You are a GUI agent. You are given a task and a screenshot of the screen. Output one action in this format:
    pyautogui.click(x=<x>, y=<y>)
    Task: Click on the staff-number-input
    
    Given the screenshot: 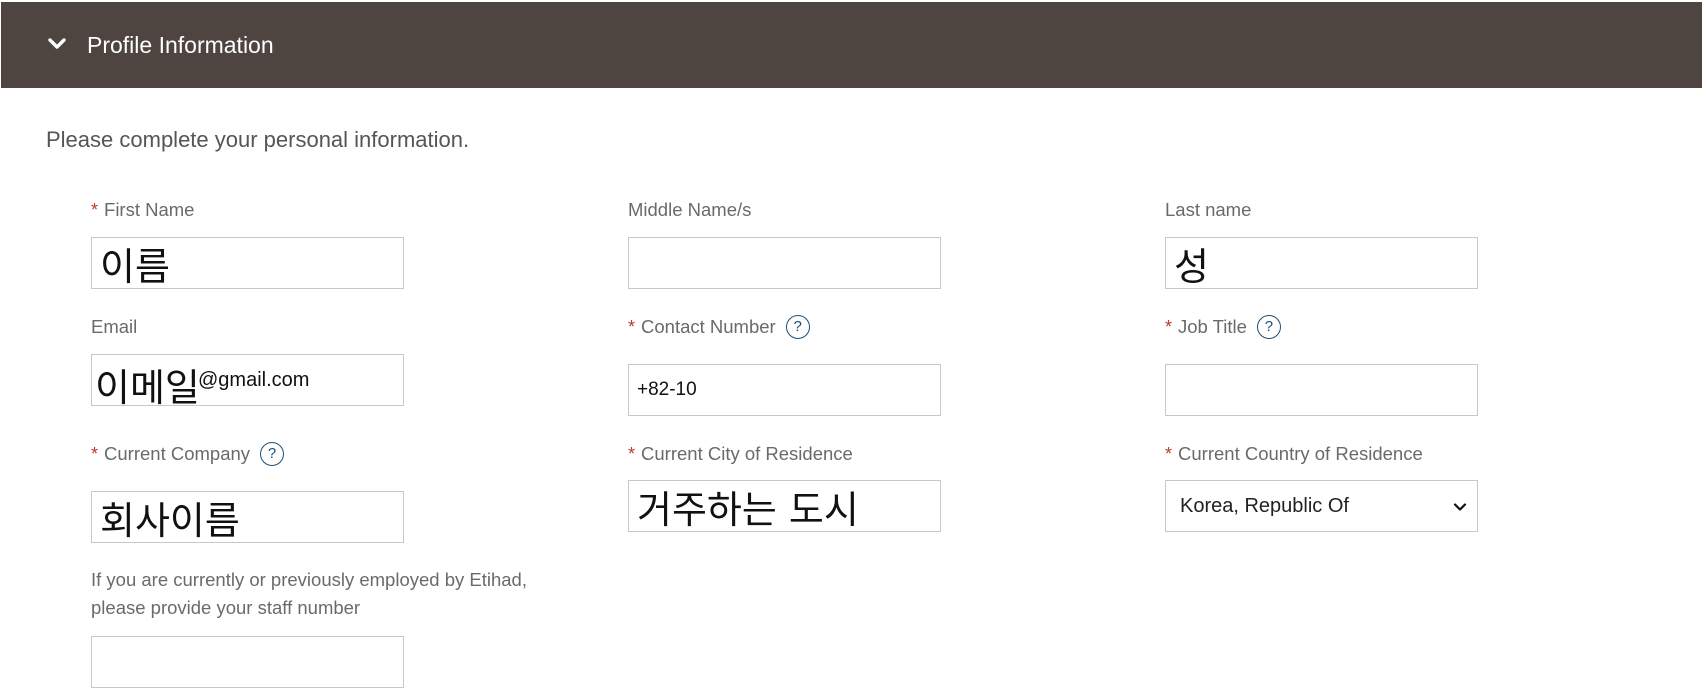 What is the action you would take?
    pyautogui.click(x=247, y=662)
    